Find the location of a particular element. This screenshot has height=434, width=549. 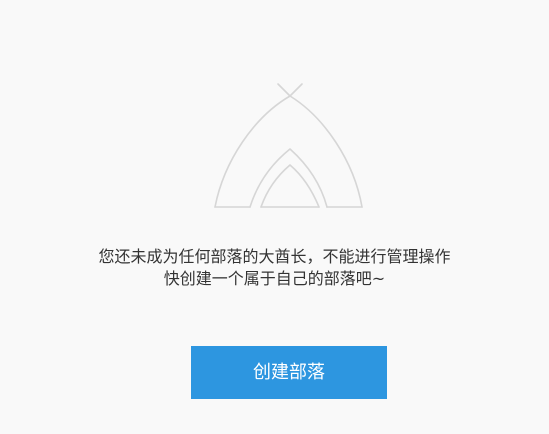

tent-icon is located at coordinates (288, 145).